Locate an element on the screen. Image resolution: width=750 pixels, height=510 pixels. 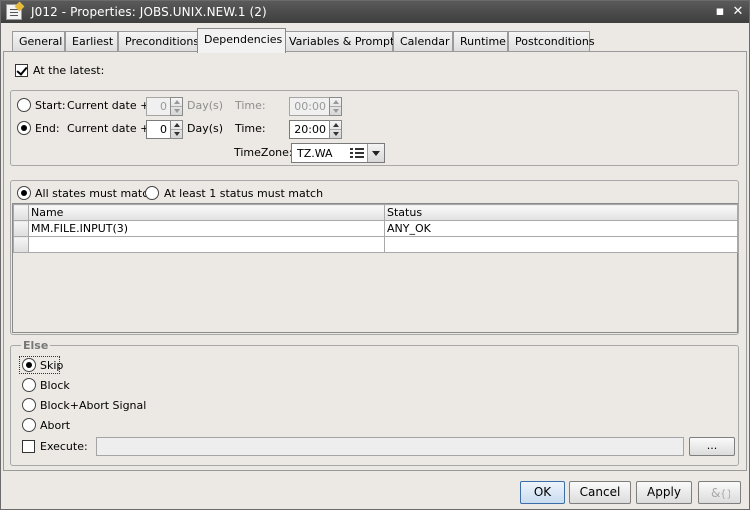
table-header-row: Name Status is located at coordinates (375, 212).